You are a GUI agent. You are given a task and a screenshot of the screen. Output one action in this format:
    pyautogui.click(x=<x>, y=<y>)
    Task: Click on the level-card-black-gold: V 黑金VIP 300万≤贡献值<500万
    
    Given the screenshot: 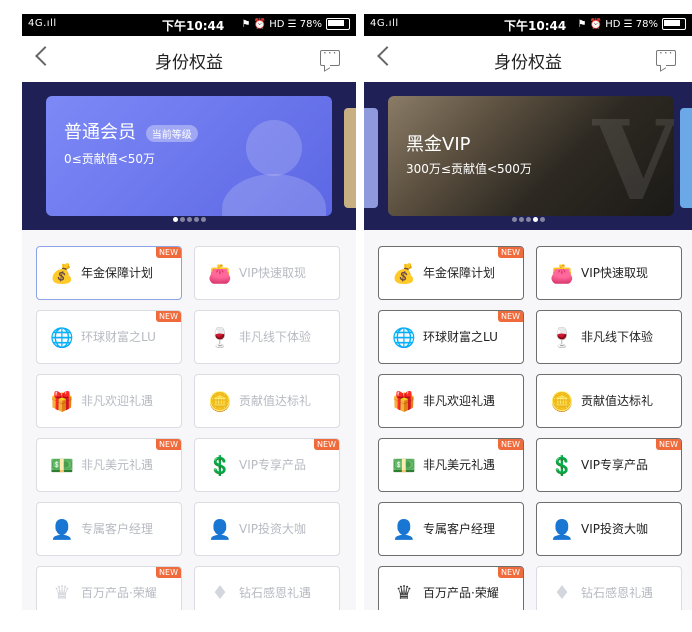 What is the action you would take?
    pyautogui.click(x=531, y=156)
    